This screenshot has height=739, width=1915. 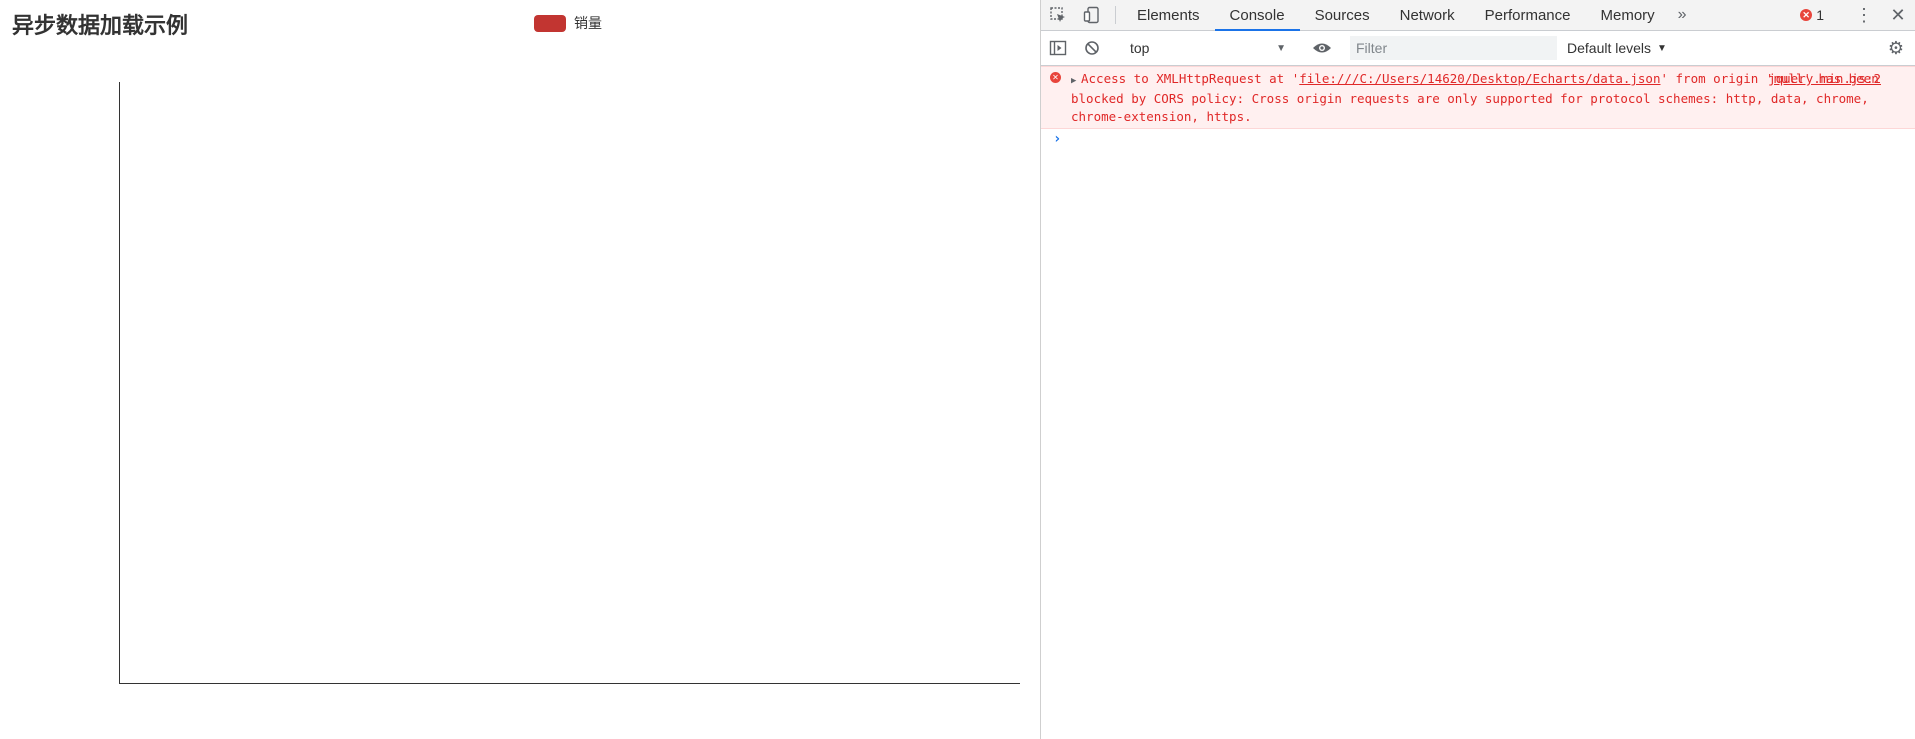 I want to click on error-count: 1, so click(x=1820, y=15).